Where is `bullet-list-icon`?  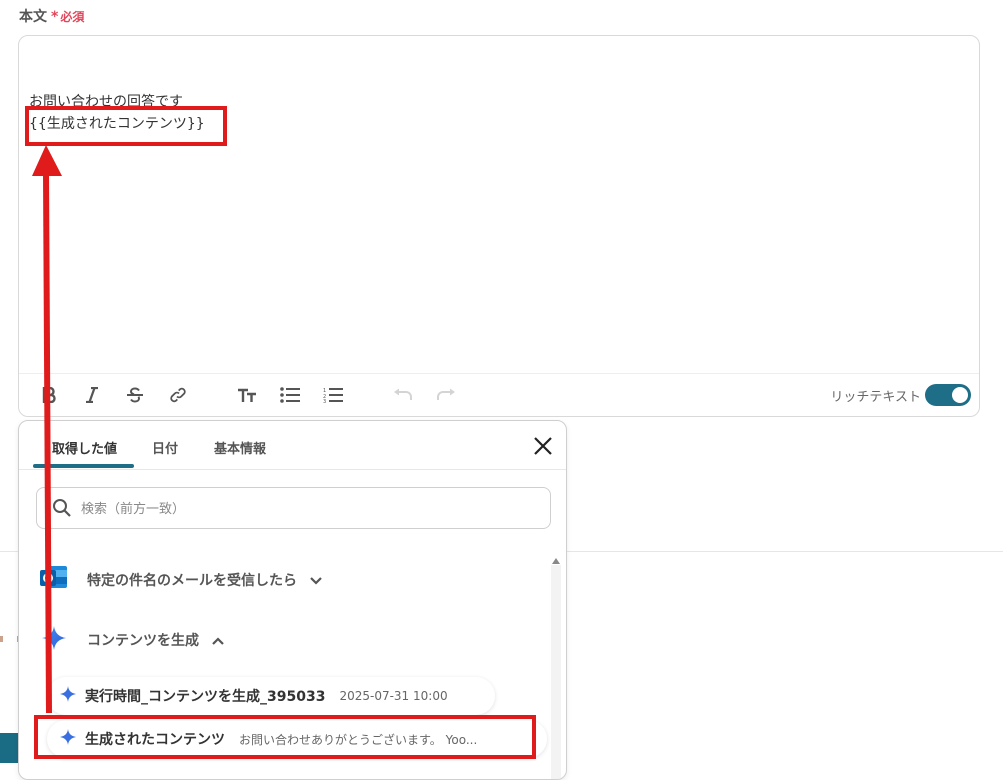 bullet-list-icon is located at coordinates (290, 395).